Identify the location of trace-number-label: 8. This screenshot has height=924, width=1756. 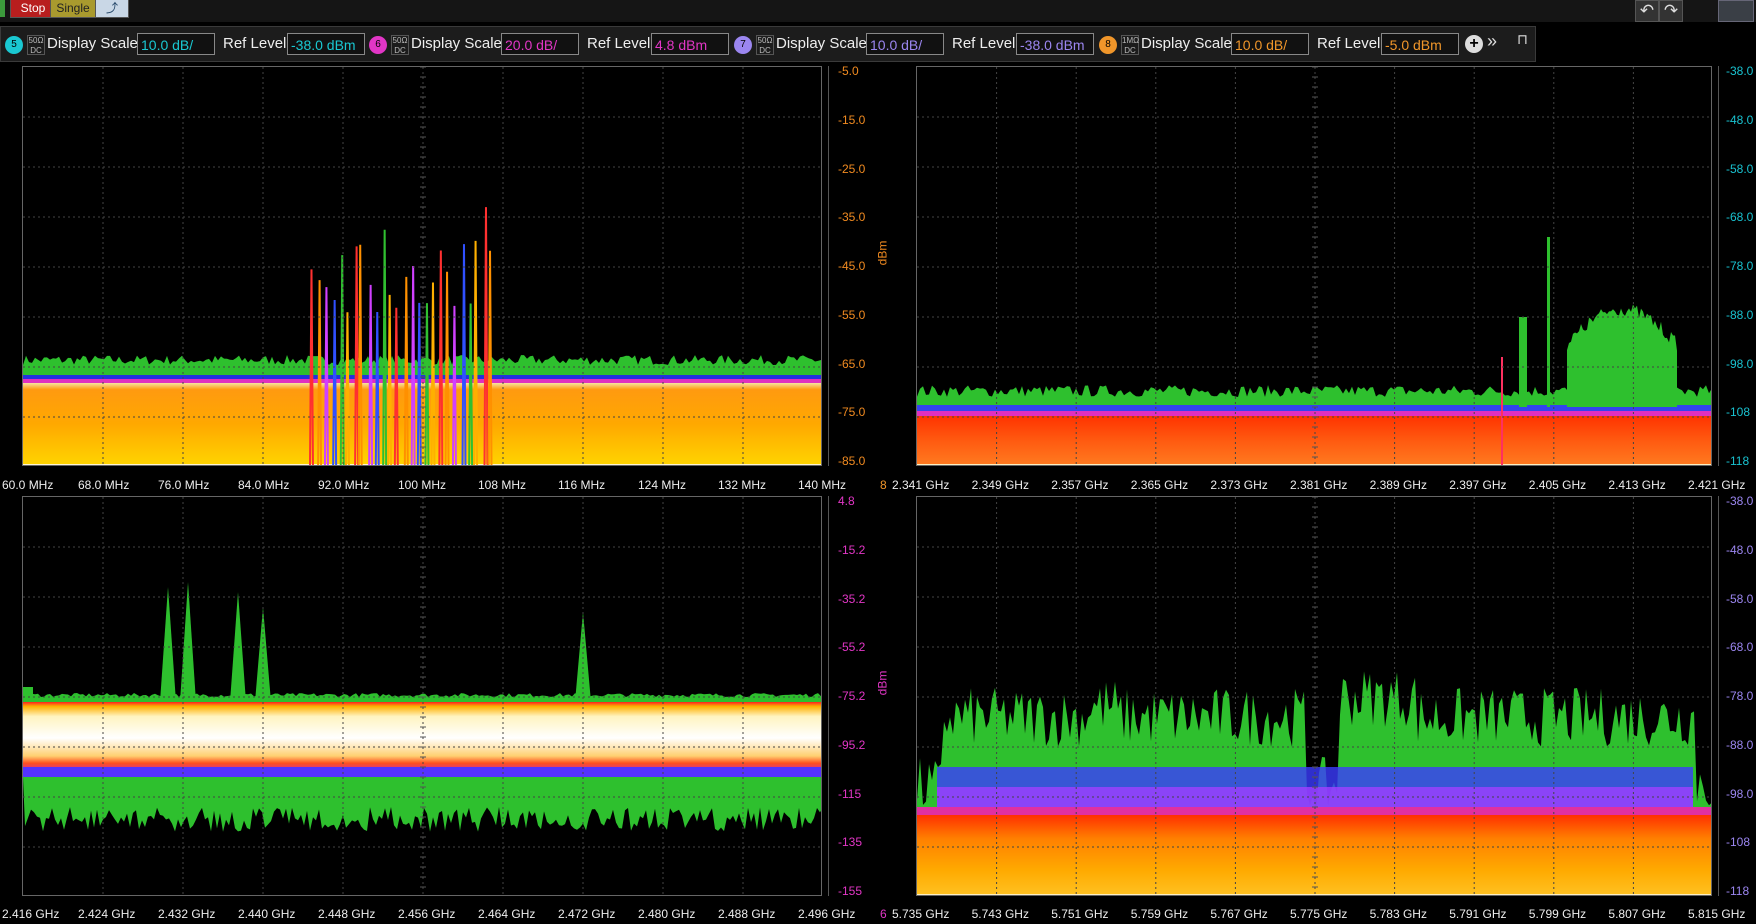
(883, 485).